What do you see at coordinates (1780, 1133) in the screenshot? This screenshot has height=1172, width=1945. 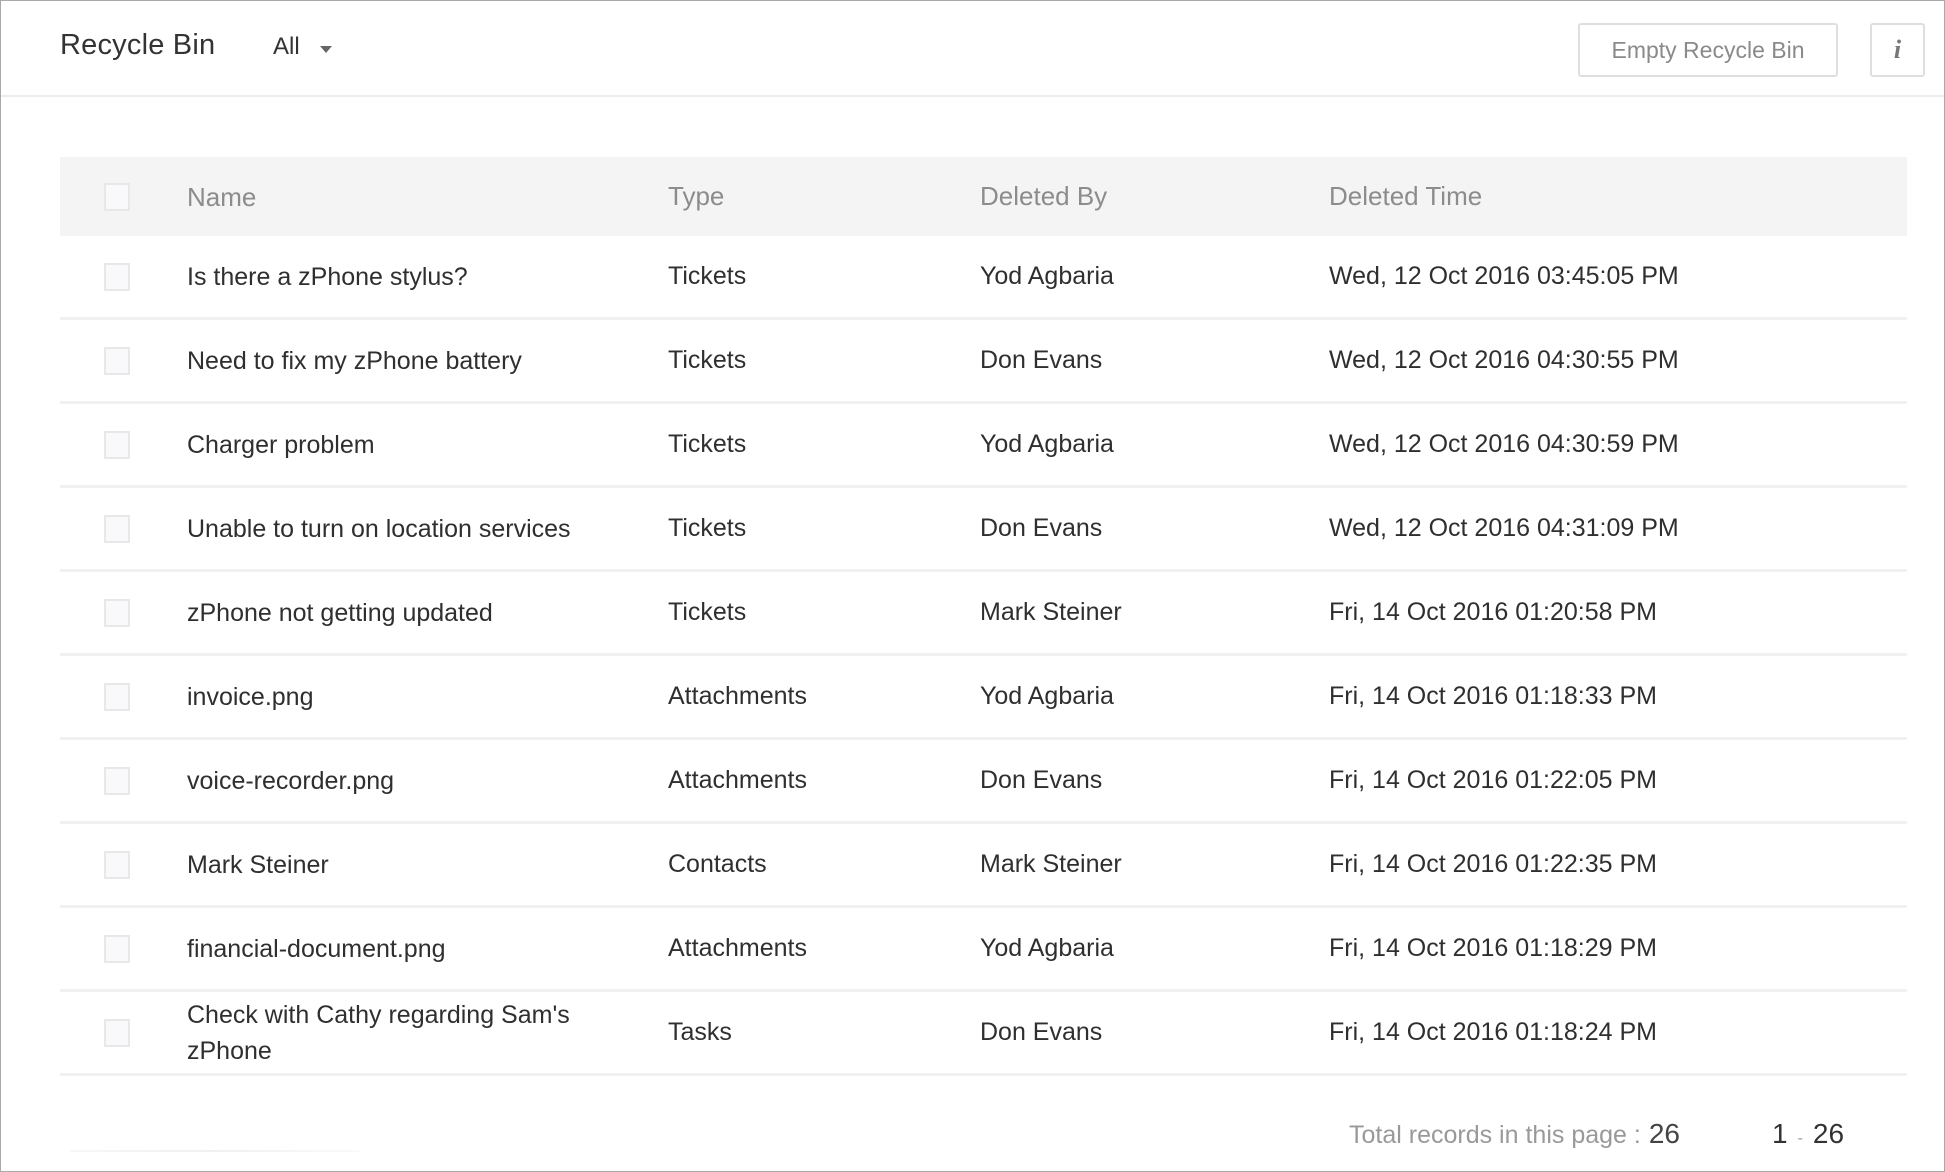 I see `page-range-start: 1` at bounding box center [1780, 1133].